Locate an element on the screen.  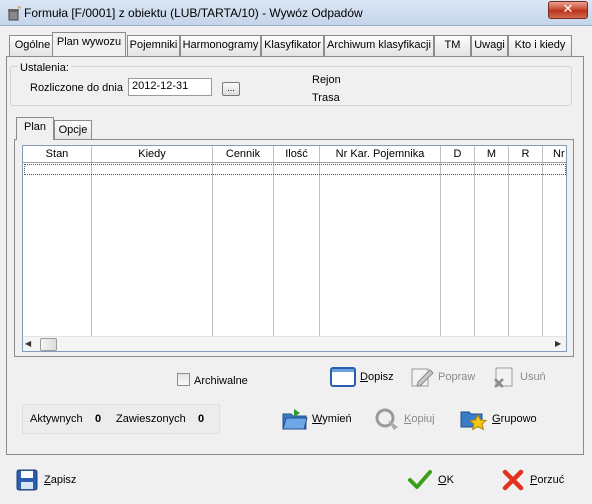
rejon-label: Rejon is located at coordinates (326, 80).